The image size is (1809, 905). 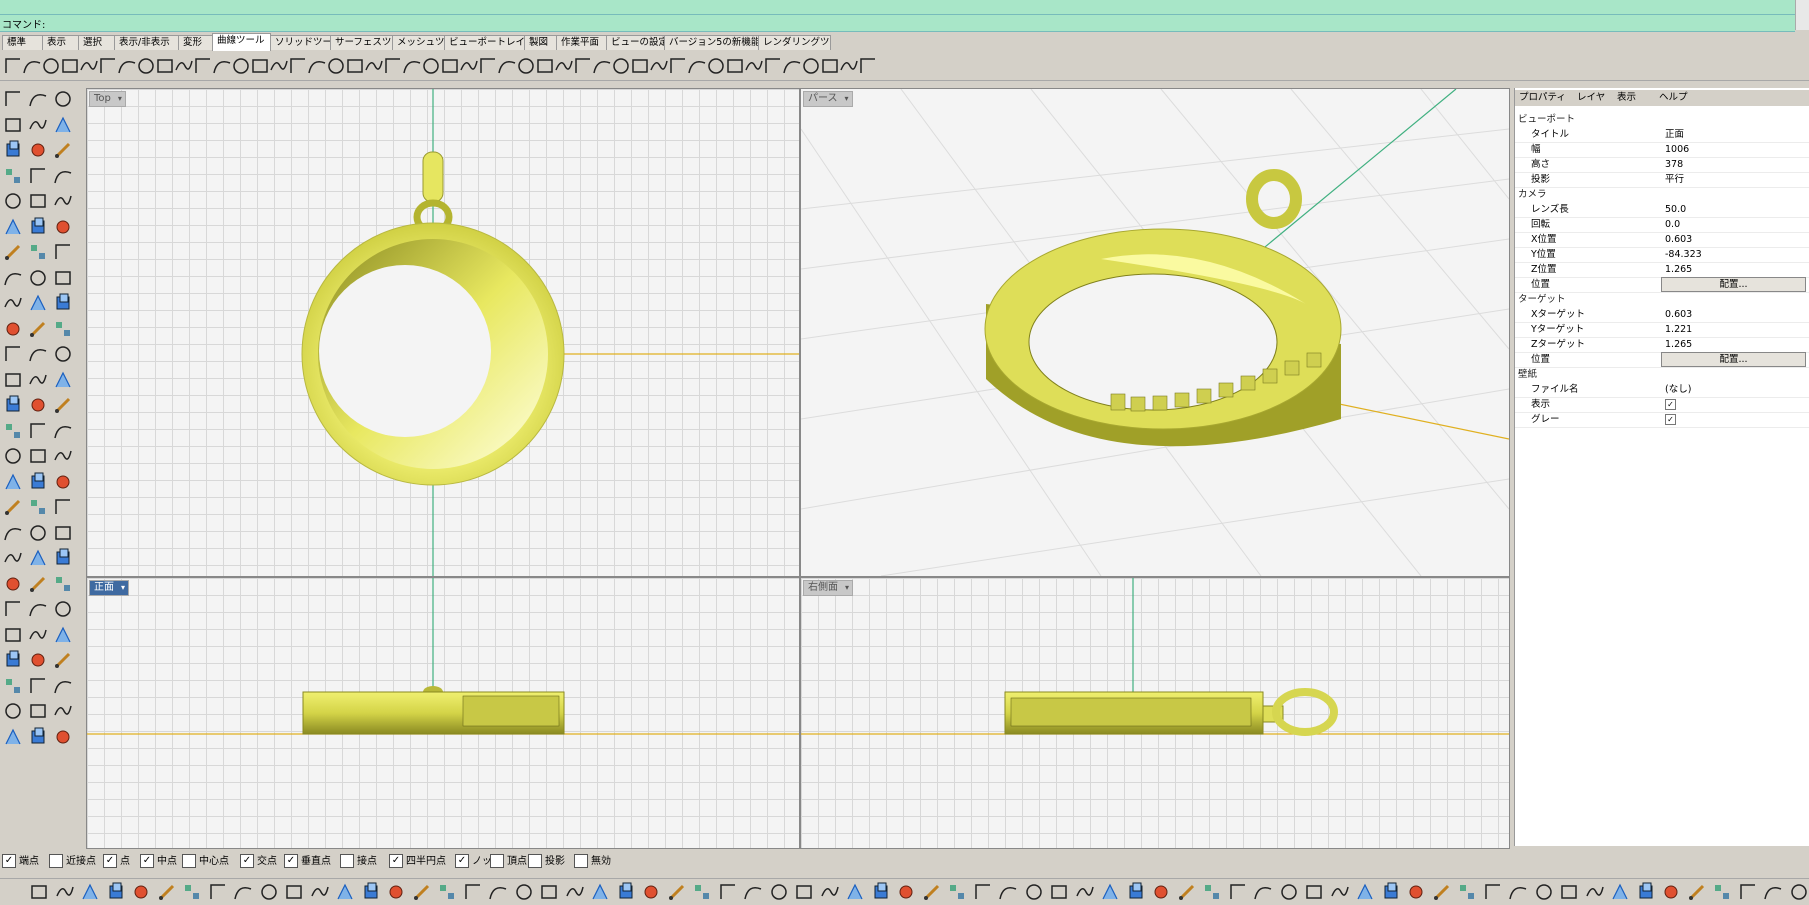 I want to click on osnap-0: ✓端点, so click(x=20, y=862).